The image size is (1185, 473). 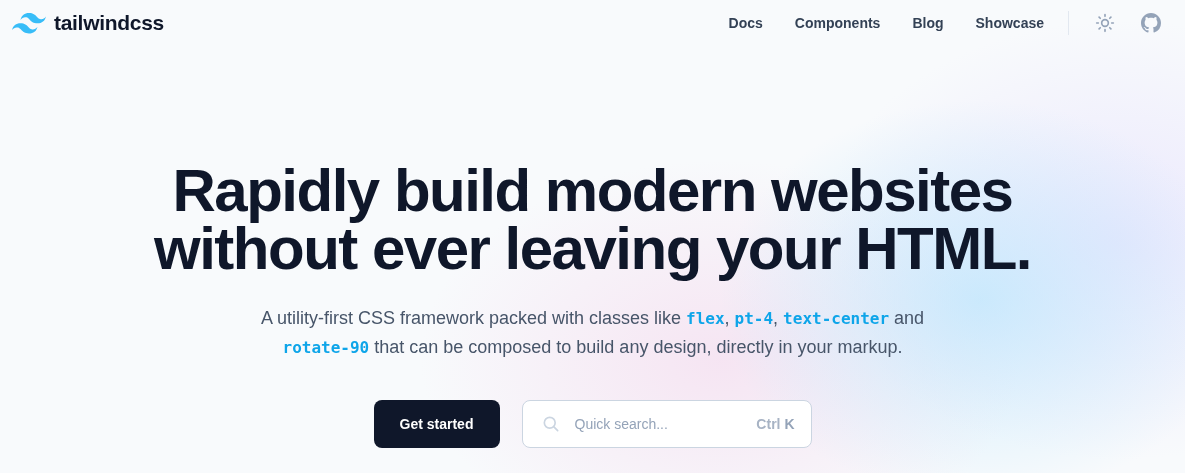 I want to click on logo-wordmark: tailwindcss, so click(x=109, y=23).